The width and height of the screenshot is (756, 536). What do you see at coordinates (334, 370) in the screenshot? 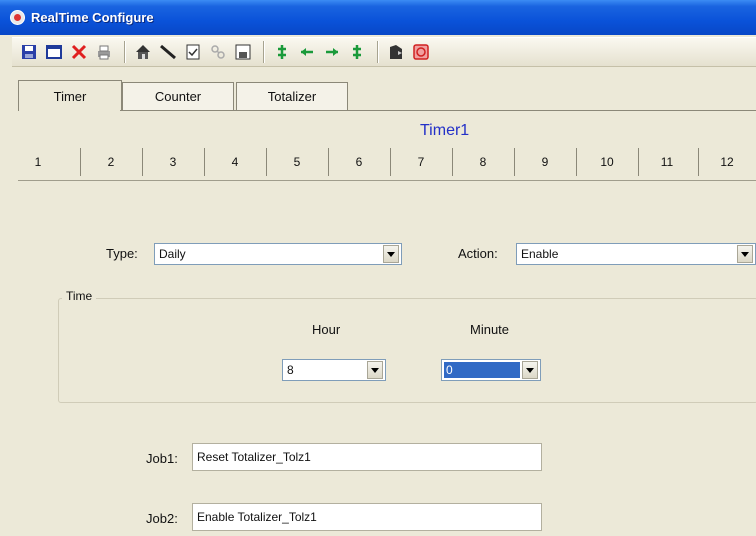
I see `hour-select: 8` at bounding box center [334, 370].